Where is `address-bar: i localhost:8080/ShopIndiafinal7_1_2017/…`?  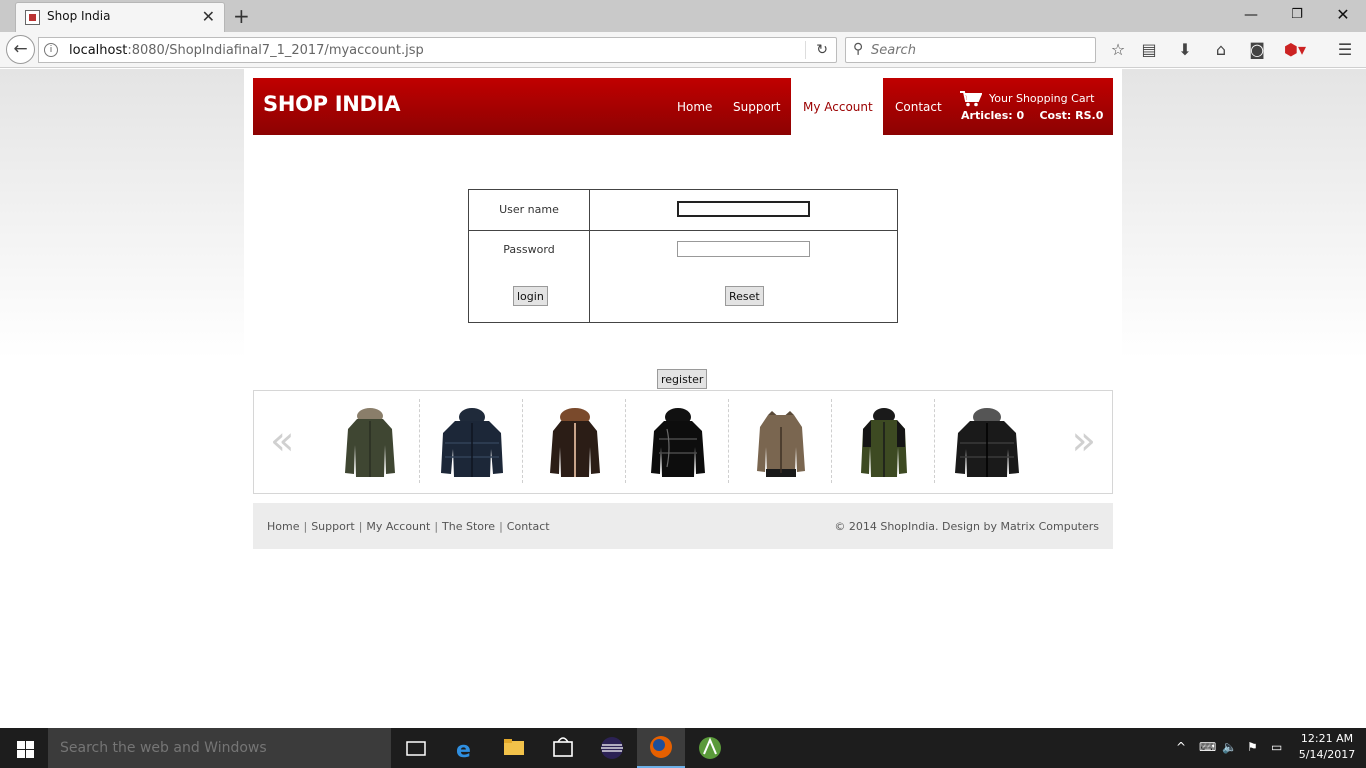 address-bar: i localhost:8080/ShopIndiafinal7_1_2017/… is located at coordinates (437, 50).